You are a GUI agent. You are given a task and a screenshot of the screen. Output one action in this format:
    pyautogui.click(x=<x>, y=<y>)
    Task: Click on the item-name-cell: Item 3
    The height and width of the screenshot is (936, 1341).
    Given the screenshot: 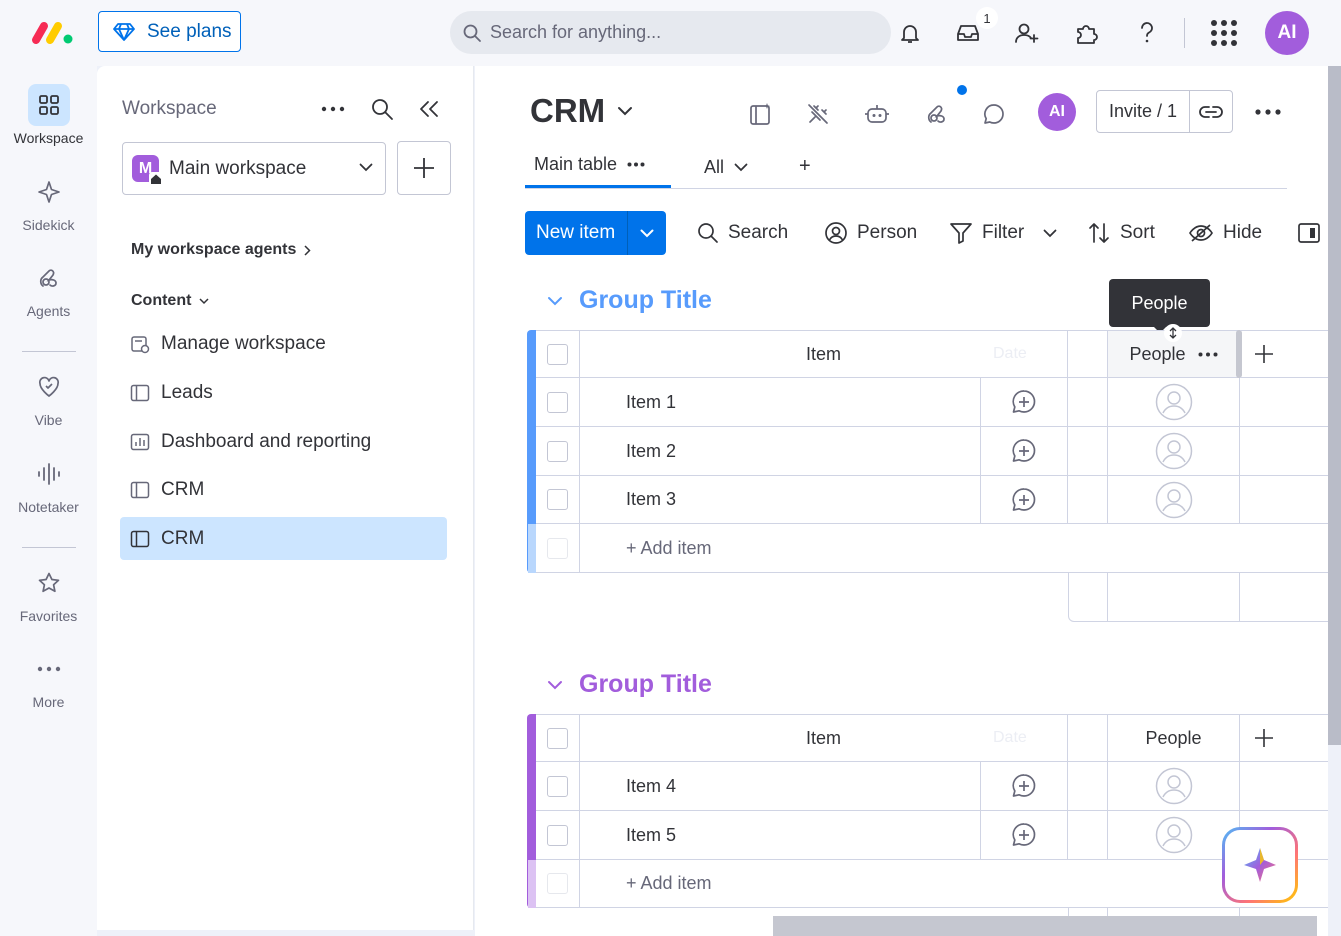 What is the action you would take?
    pyautogui.click(x=780, y=500)
    